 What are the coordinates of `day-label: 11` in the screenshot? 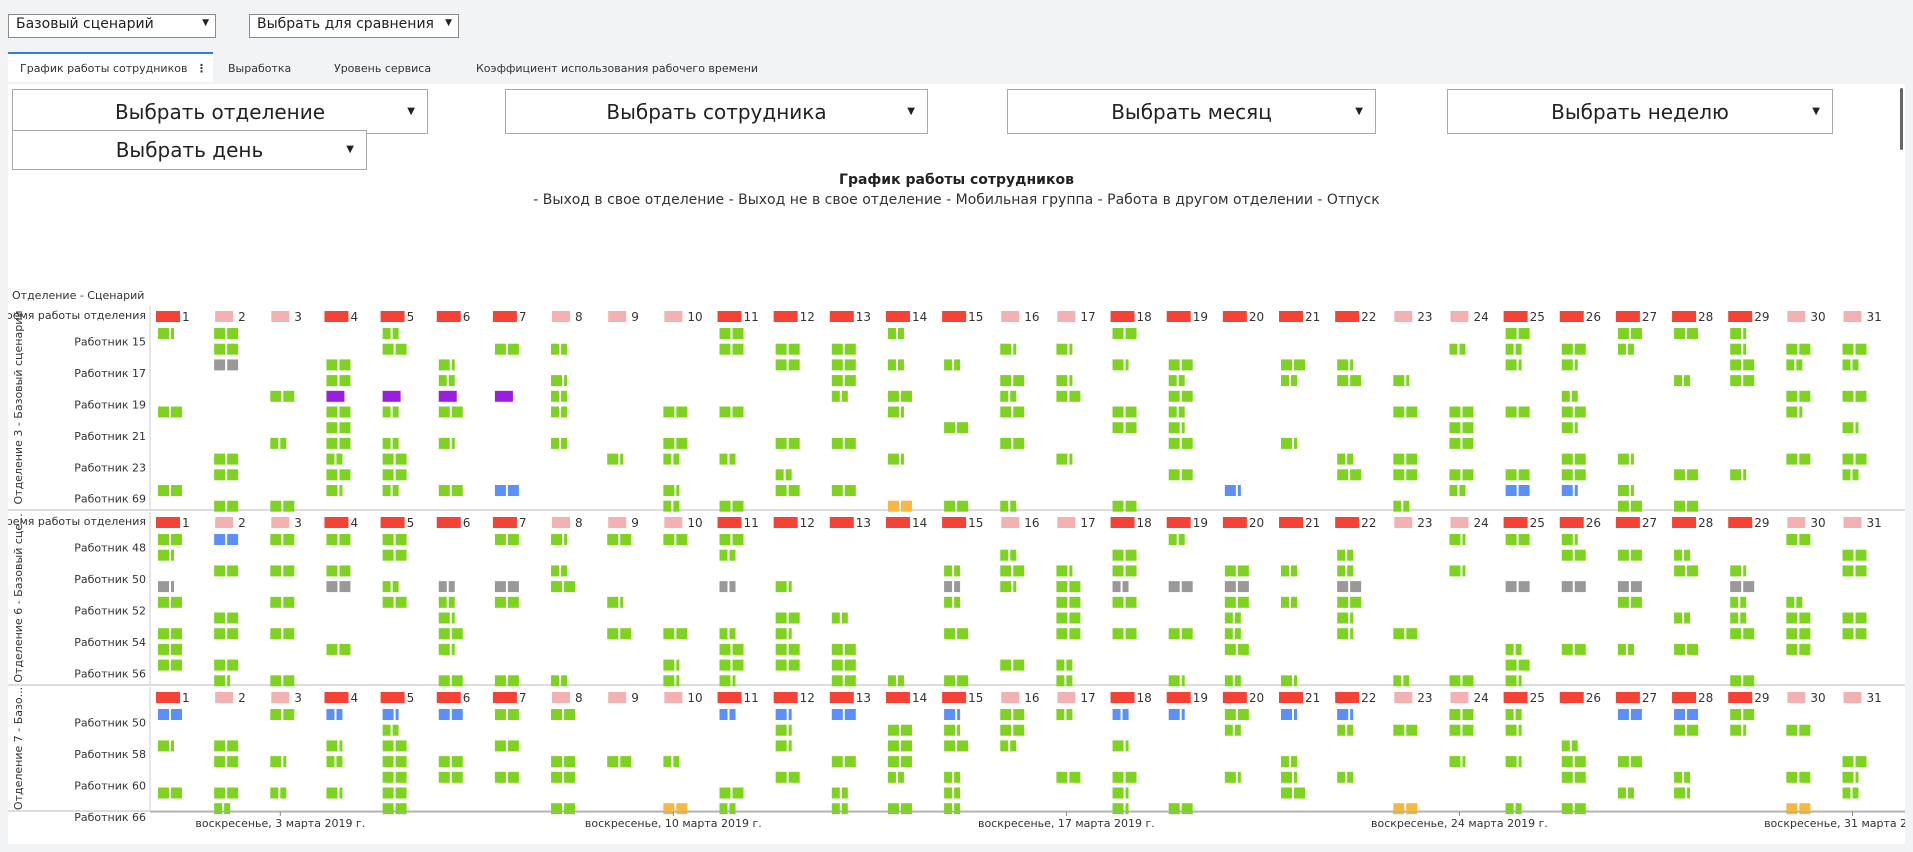 It's located at (751, 317).